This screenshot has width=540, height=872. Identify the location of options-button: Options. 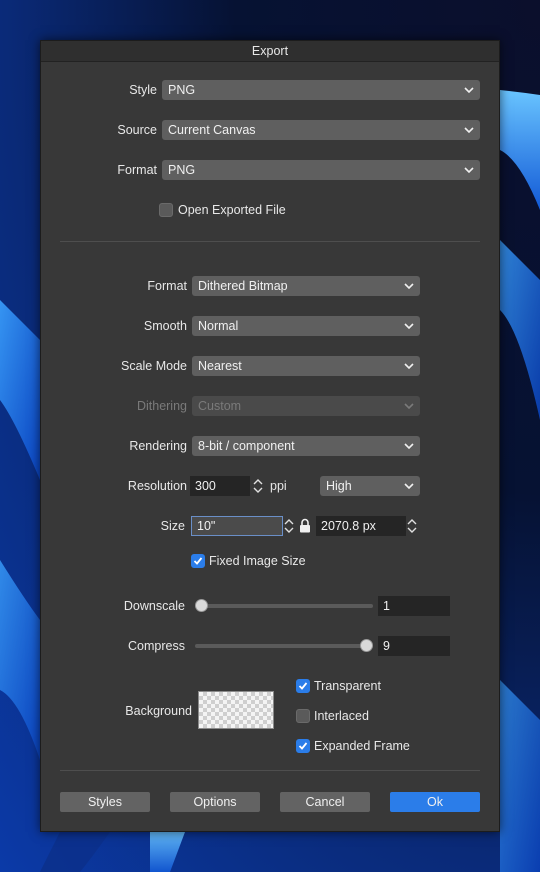
(215, 802).